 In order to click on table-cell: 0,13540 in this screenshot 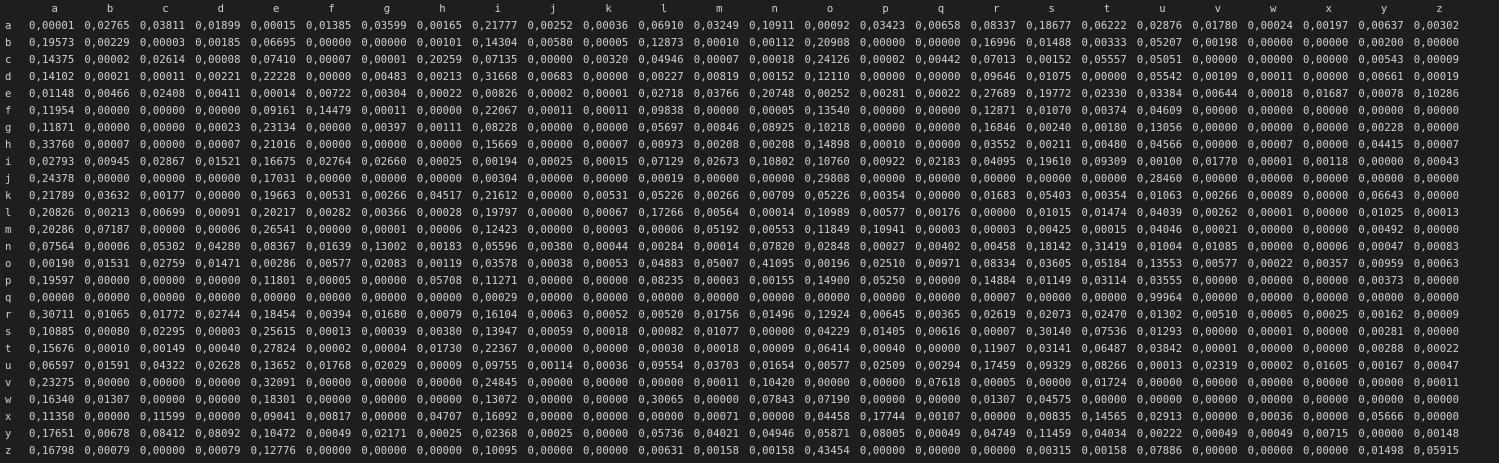, I will do `click(827, 111)`.